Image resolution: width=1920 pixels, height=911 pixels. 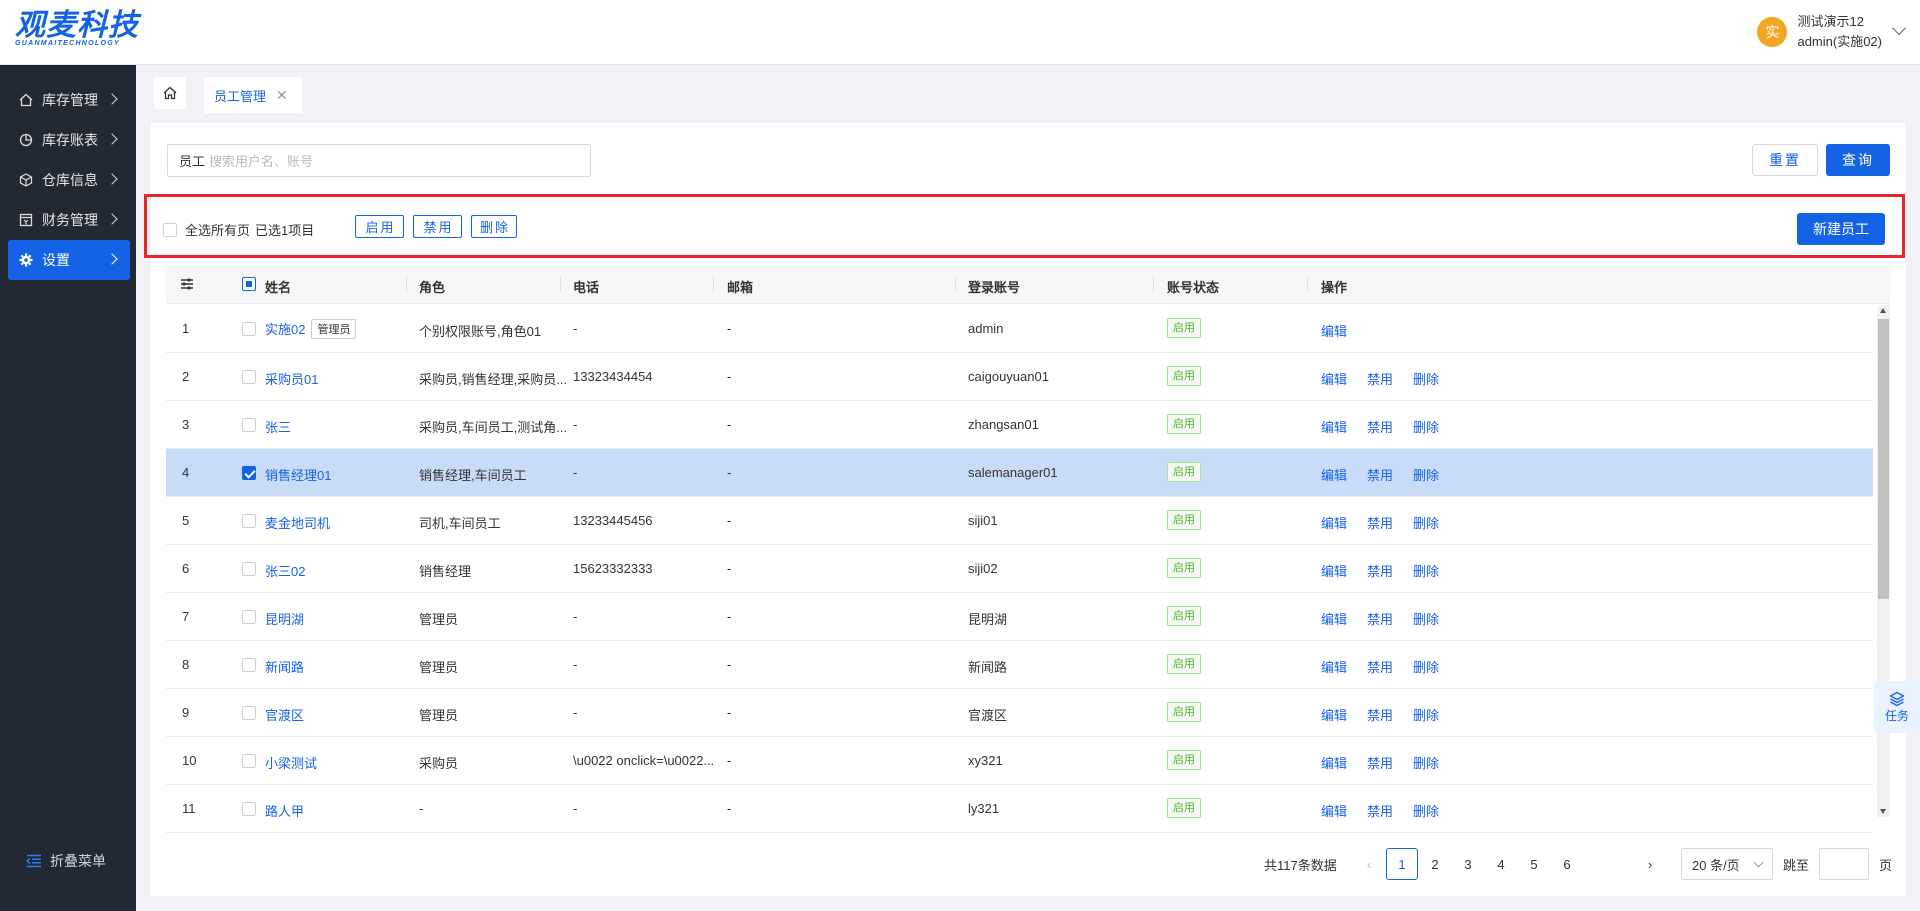 What do you see at coordinates (1858, 160) in the screenshot?
I see `query-button: 查询` at bounding box center [1858, 160].